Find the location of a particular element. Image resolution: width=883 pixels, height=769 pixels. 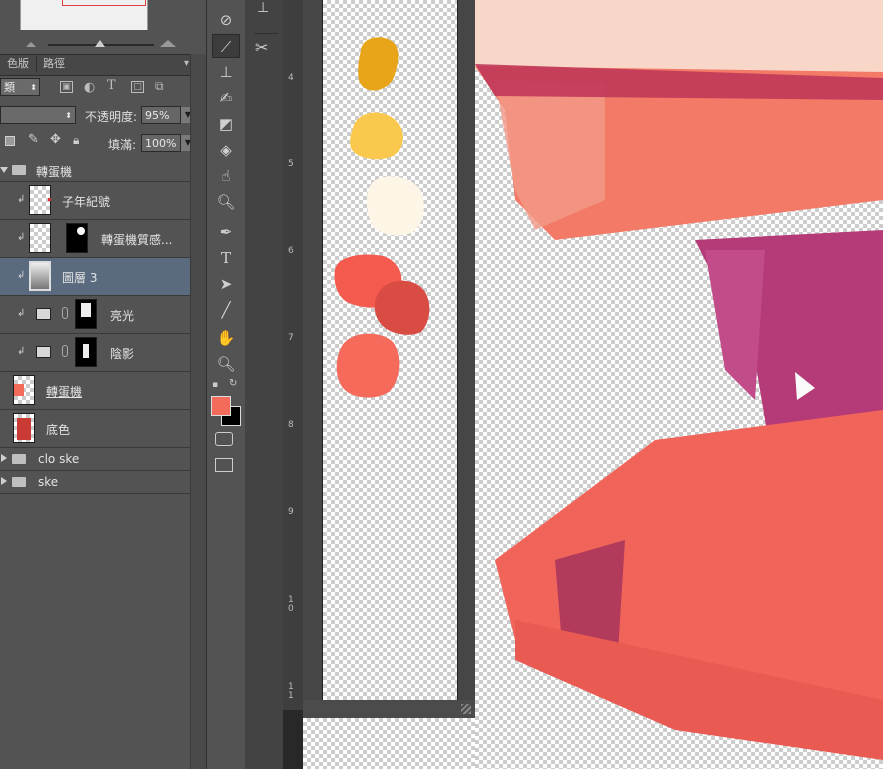

filter-pixel-icon: ▣ is located at coordinates (66, 87).